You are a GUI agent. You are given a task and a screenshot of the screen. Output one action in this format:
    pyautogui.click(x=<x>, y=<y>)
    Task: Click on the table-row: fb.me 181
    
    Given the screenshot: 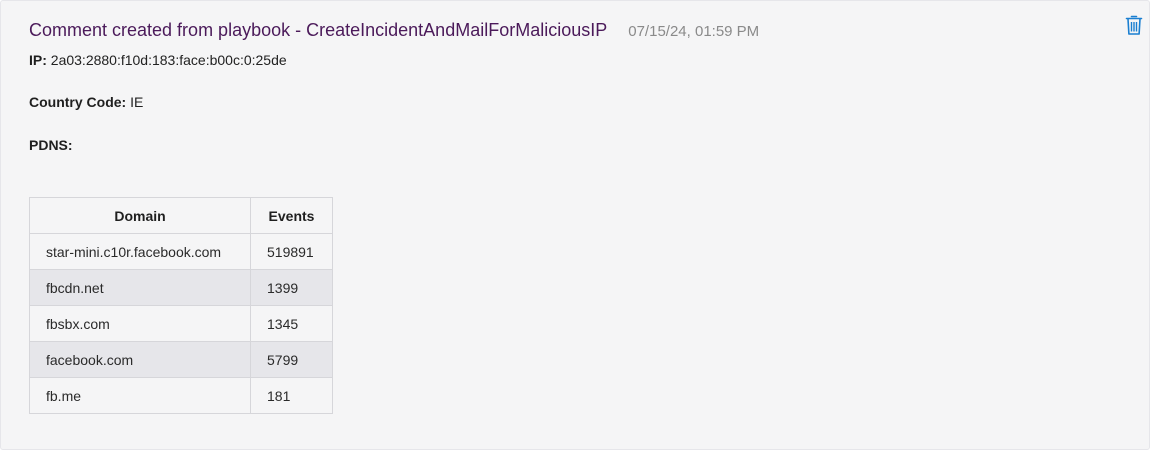 What is the action you would take?
    pyautogui.click(x=181, y=395)
    